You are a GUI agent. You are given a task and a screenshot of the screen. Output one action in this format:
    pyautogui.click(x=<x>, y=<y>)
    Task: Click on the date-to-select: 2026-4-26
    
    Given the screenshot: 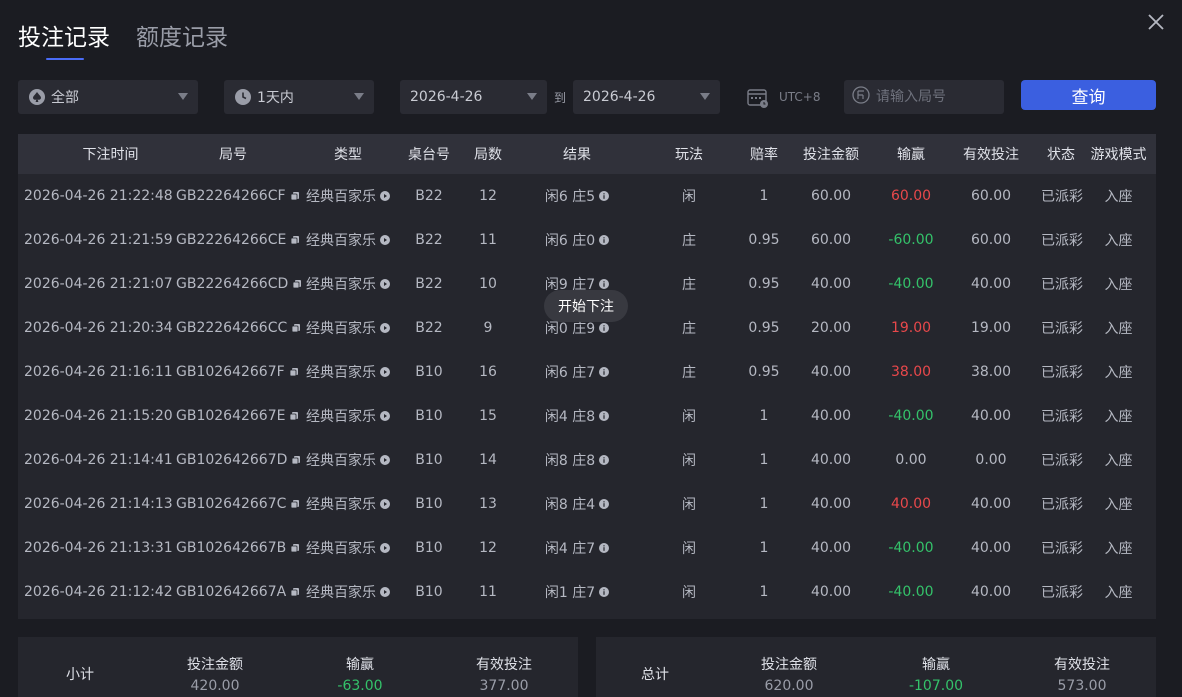 What is the action you would take?
    pyautogui.click(x=646, y=97)
    